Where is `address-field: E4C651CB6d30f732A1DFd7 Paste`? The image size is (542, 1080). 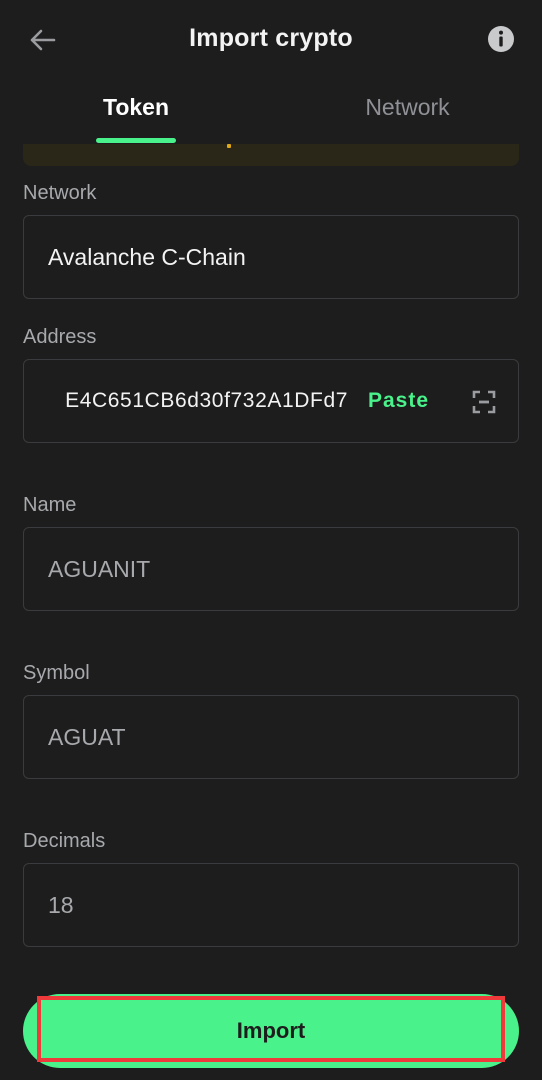 address-field: E4C651CB6d30f732A1DFd7 Paste is located at coordinates (271, 401).